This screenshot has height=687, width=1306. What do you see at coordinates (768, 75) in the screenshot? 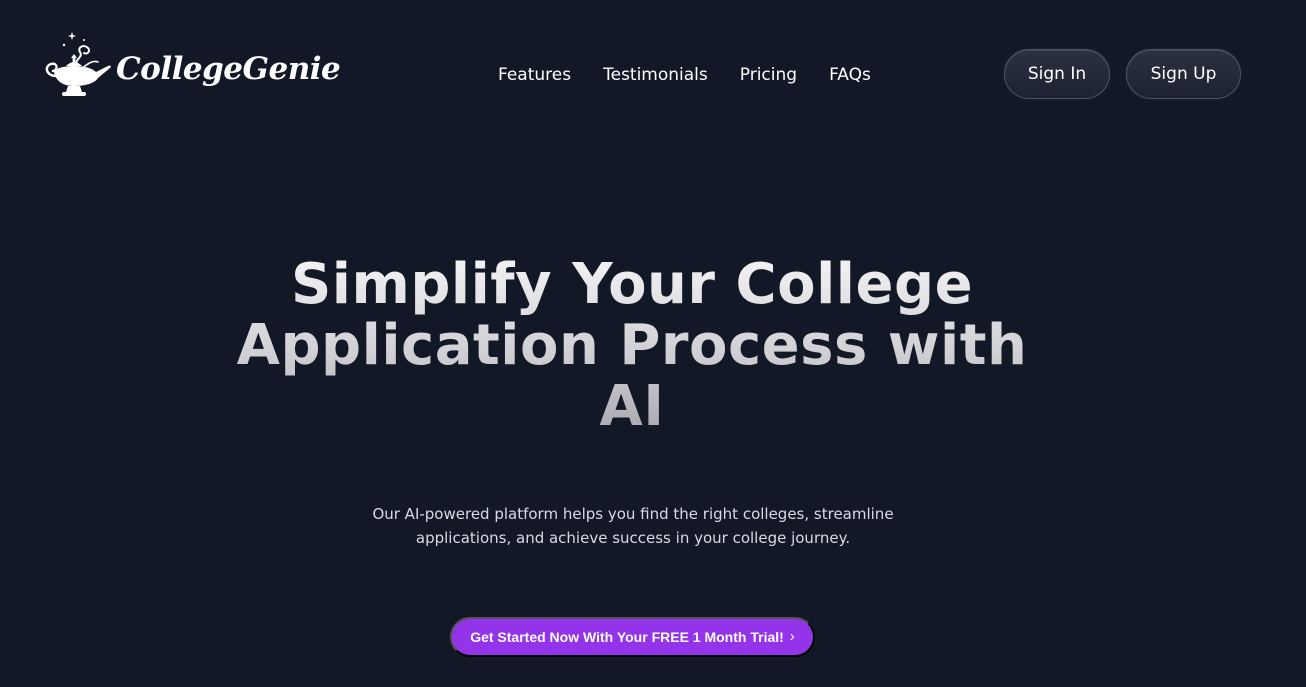
I see `nav-item-pricing: Pricing` at bounding box center [768, 75].